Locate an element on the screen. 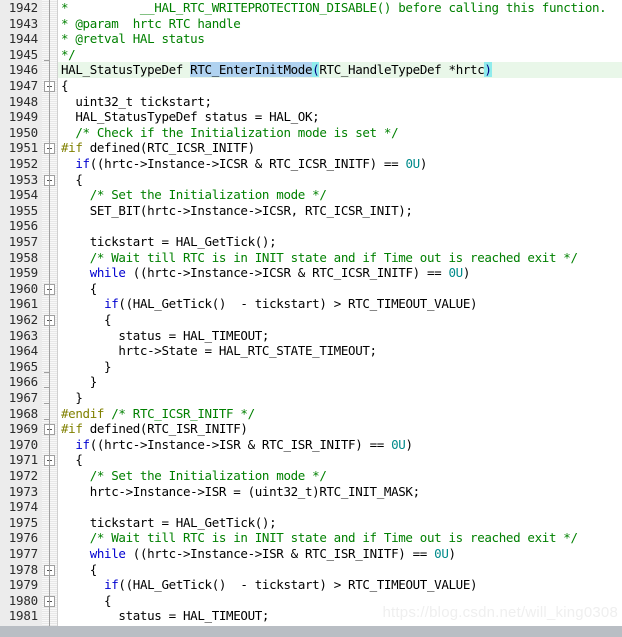 The height and width of the screenshot is (637, 622). code-token: if is located at coordinates (111, 585).